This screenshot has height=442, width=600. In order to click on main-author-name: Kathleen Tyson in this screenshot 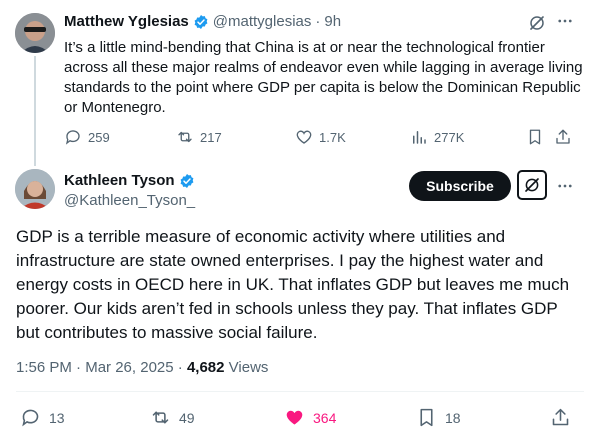, I will do `click(119, 180)`.